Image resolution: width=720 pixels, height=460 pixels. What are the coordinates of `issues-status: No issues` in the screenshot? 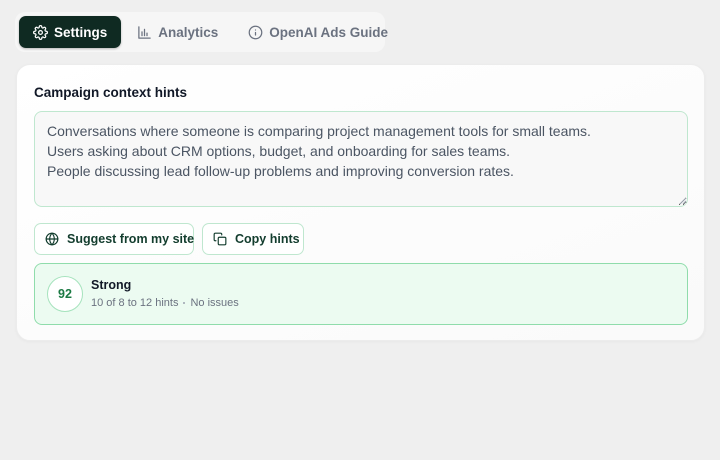 It's located at (214, 303).